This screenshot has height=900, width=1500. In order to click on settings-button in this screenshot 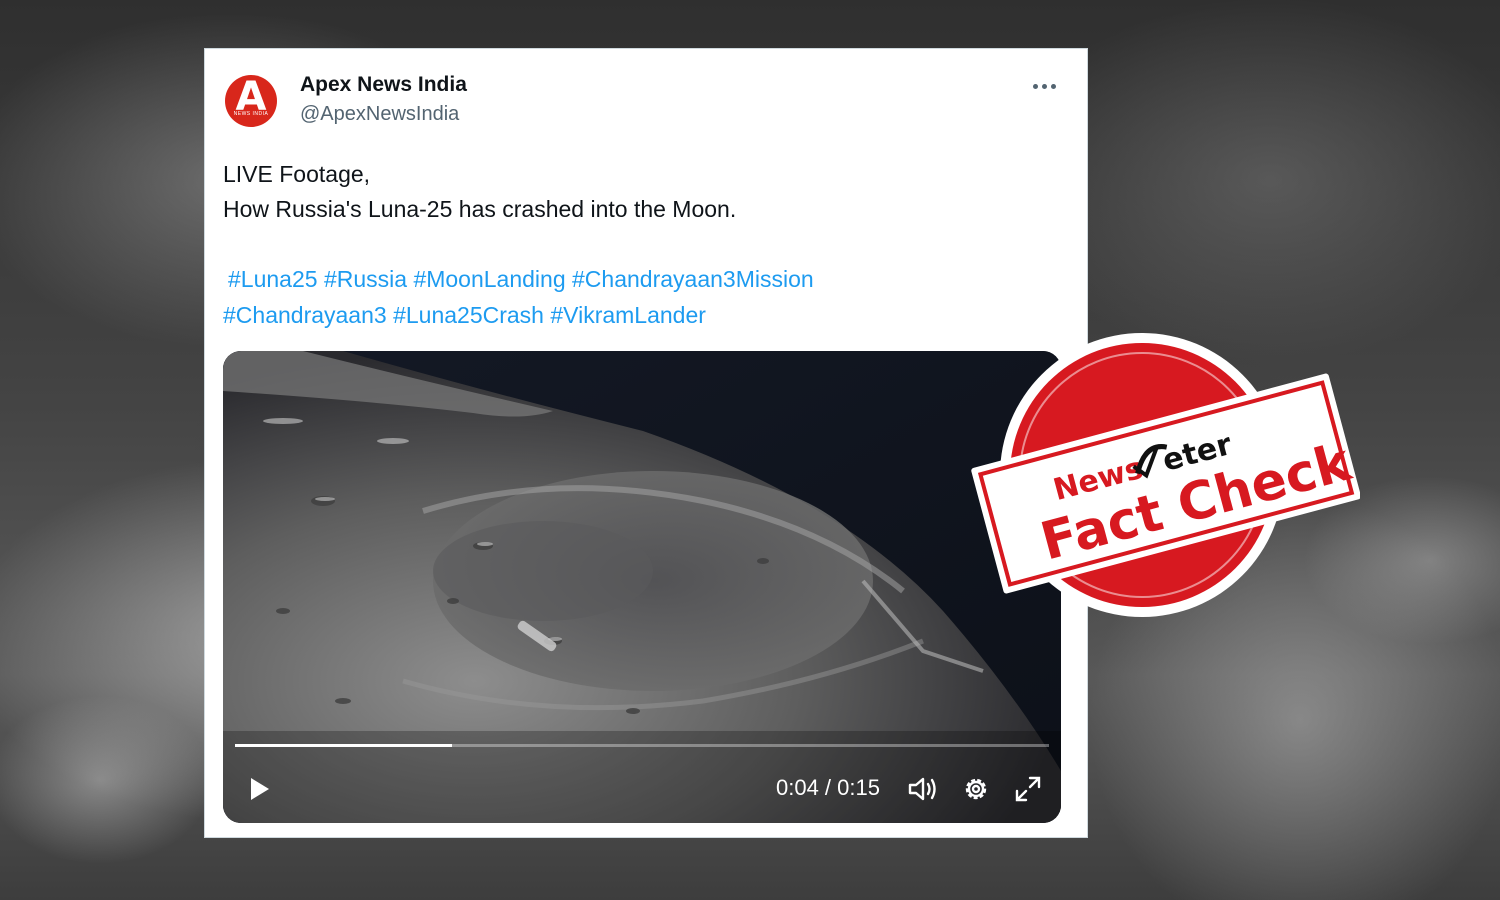, I will do `click(976, 789)`.